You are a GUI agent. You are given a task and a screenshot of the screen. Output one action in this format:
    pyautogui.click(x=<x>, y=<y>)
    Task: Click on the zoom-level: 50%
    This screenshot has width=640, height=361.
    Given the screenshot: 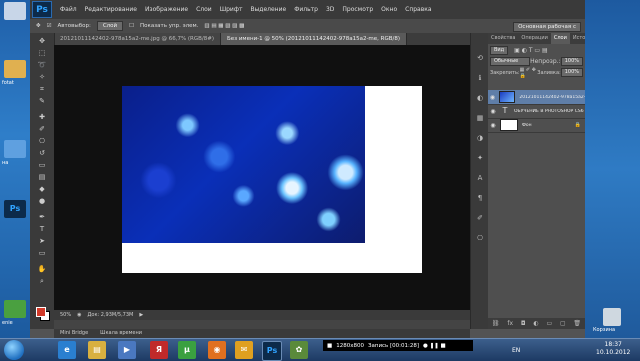 What is the action you would take?
    pyautogui.click(x=65, y=315)
    